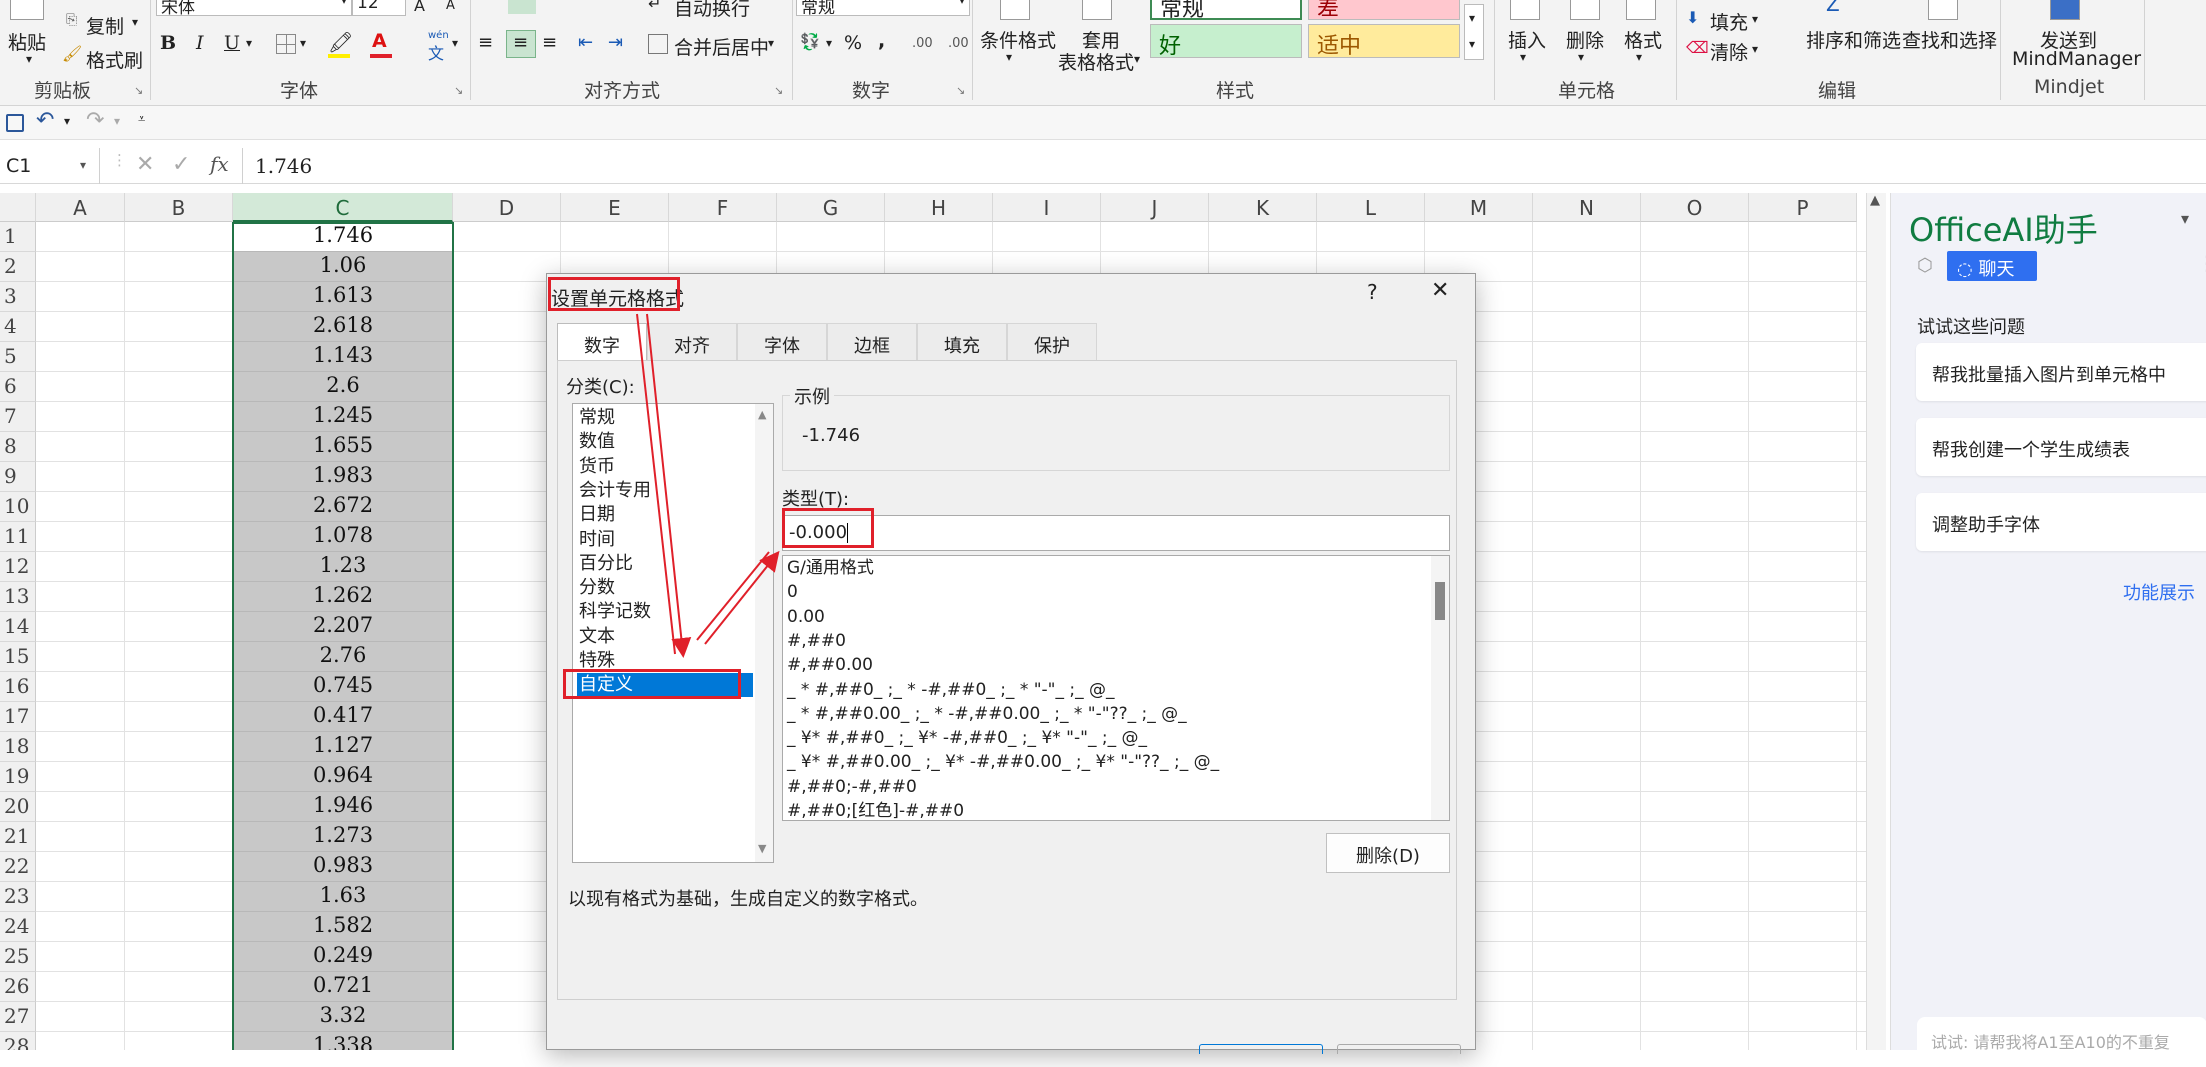 This screenshot has height=1067, width=2206. What do you see at coordinates (343, 297) in the screenshot?
I see `cell-c: 1.613` at bounding box center [343, 297].